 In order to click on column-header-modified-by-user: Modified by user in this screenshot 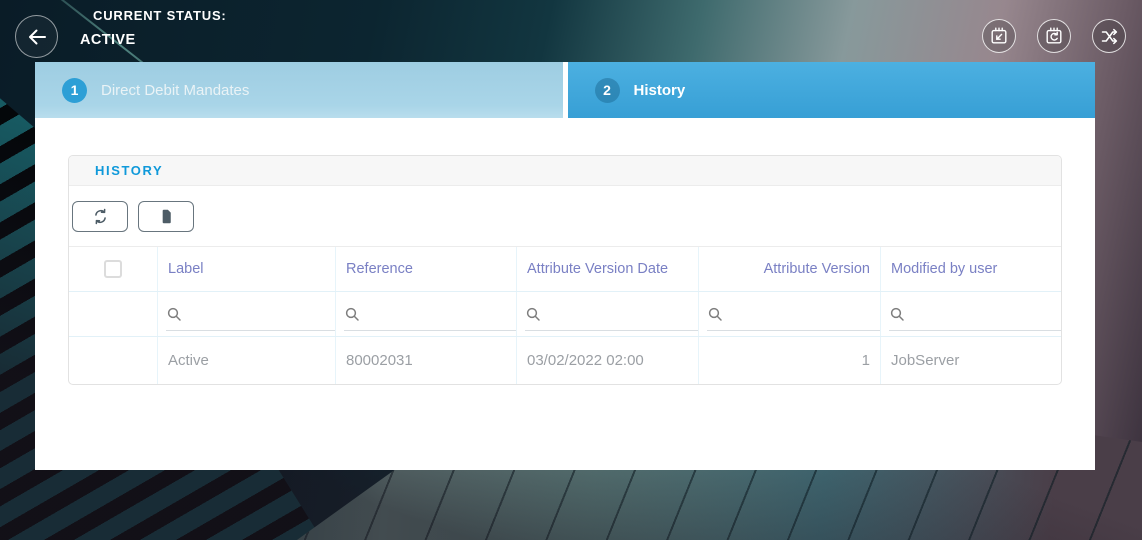, I will do `click(970, 269)`.